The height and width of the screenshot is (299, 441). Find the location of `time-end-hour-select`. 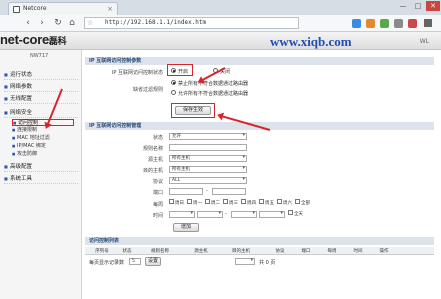

time-end-hour-select is located at coordinates (244, 214).